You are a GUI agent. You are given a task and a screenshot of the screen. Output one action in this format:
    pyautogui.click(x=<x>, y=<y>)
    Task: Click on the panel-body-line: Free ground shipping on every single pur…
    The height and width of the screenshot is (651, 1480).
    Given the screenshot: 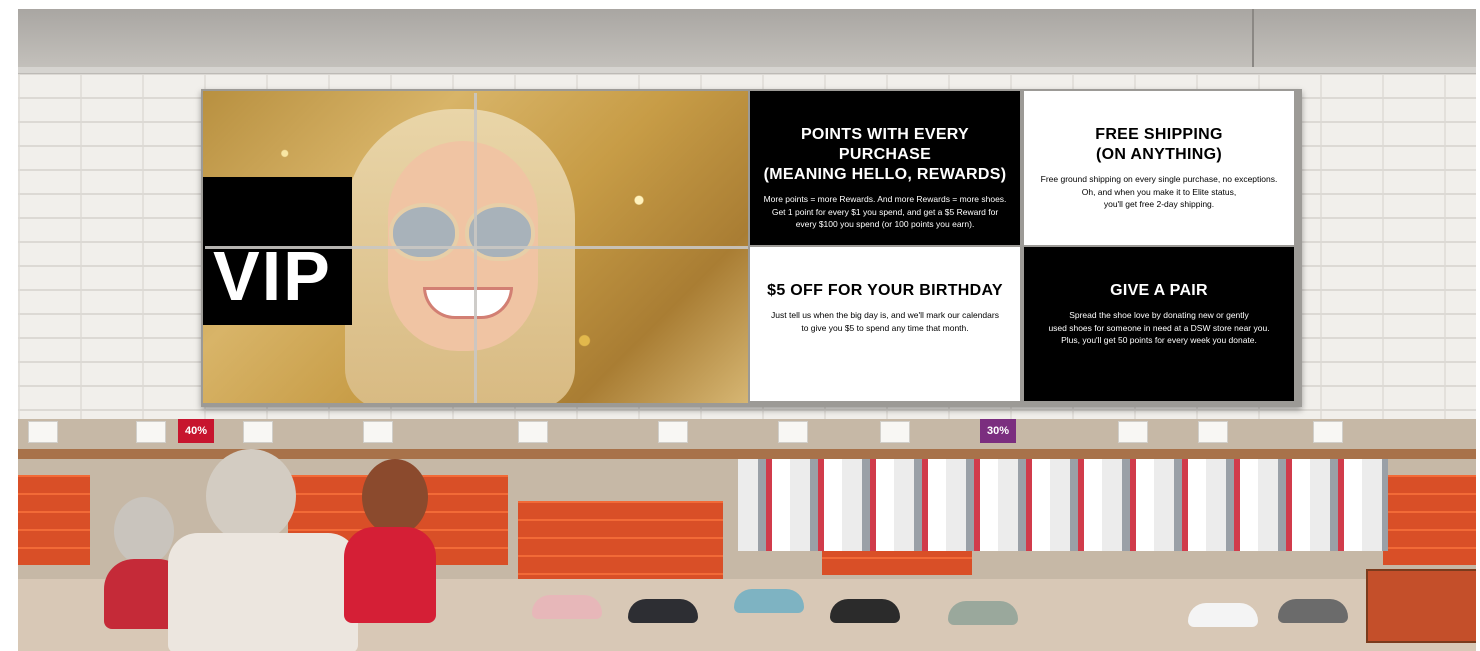 What is the action you would take?
    pyautogui.click(x=1159, y=179)
    